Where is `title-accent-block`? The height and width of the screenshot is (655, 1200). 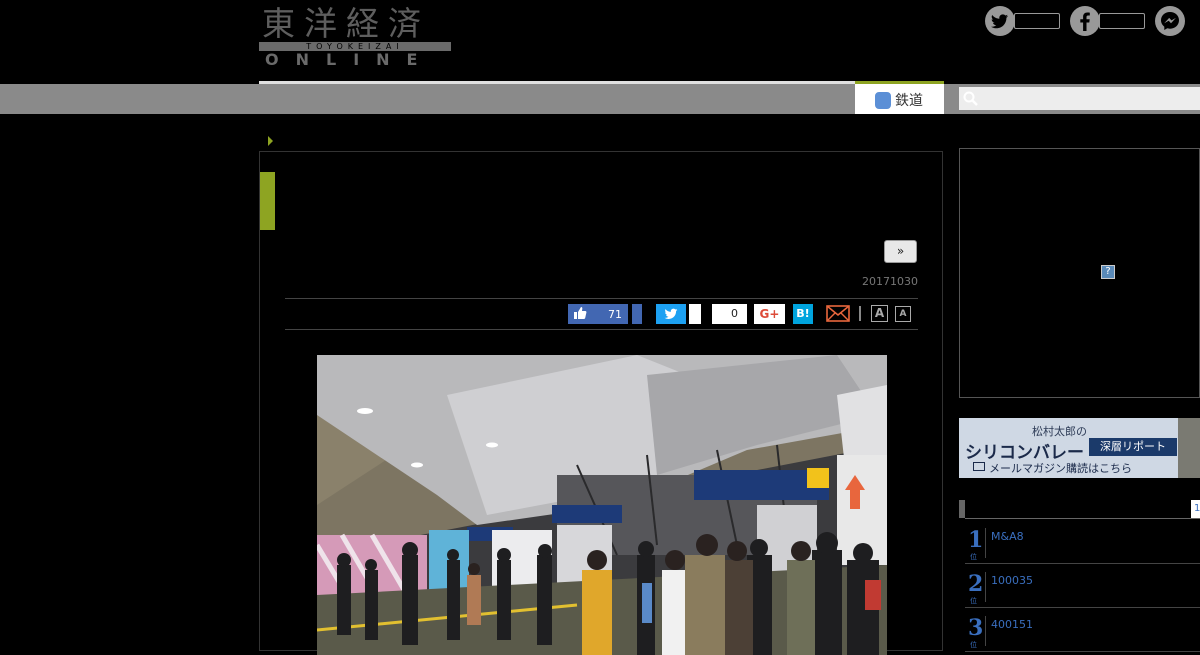
title-accent-block is located at coordinates (267, 201).